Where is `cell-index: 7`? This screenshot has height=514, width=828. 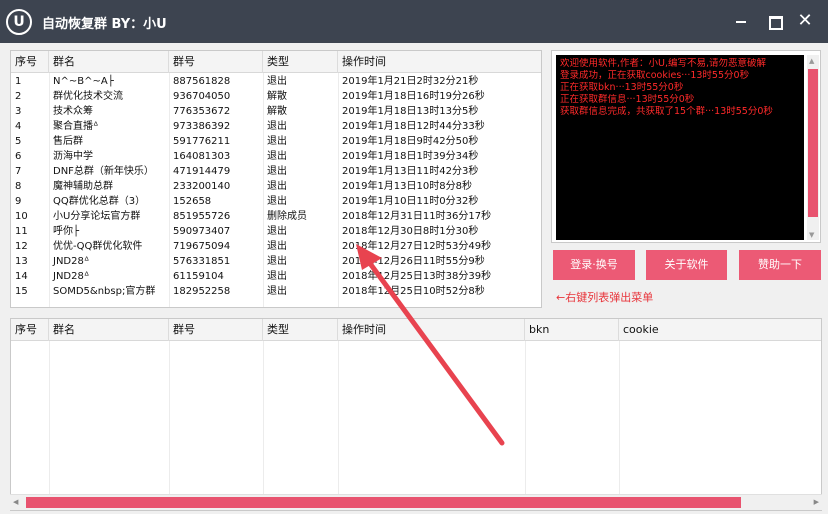
cell-index: 7 is located at coordinates (18, 171).